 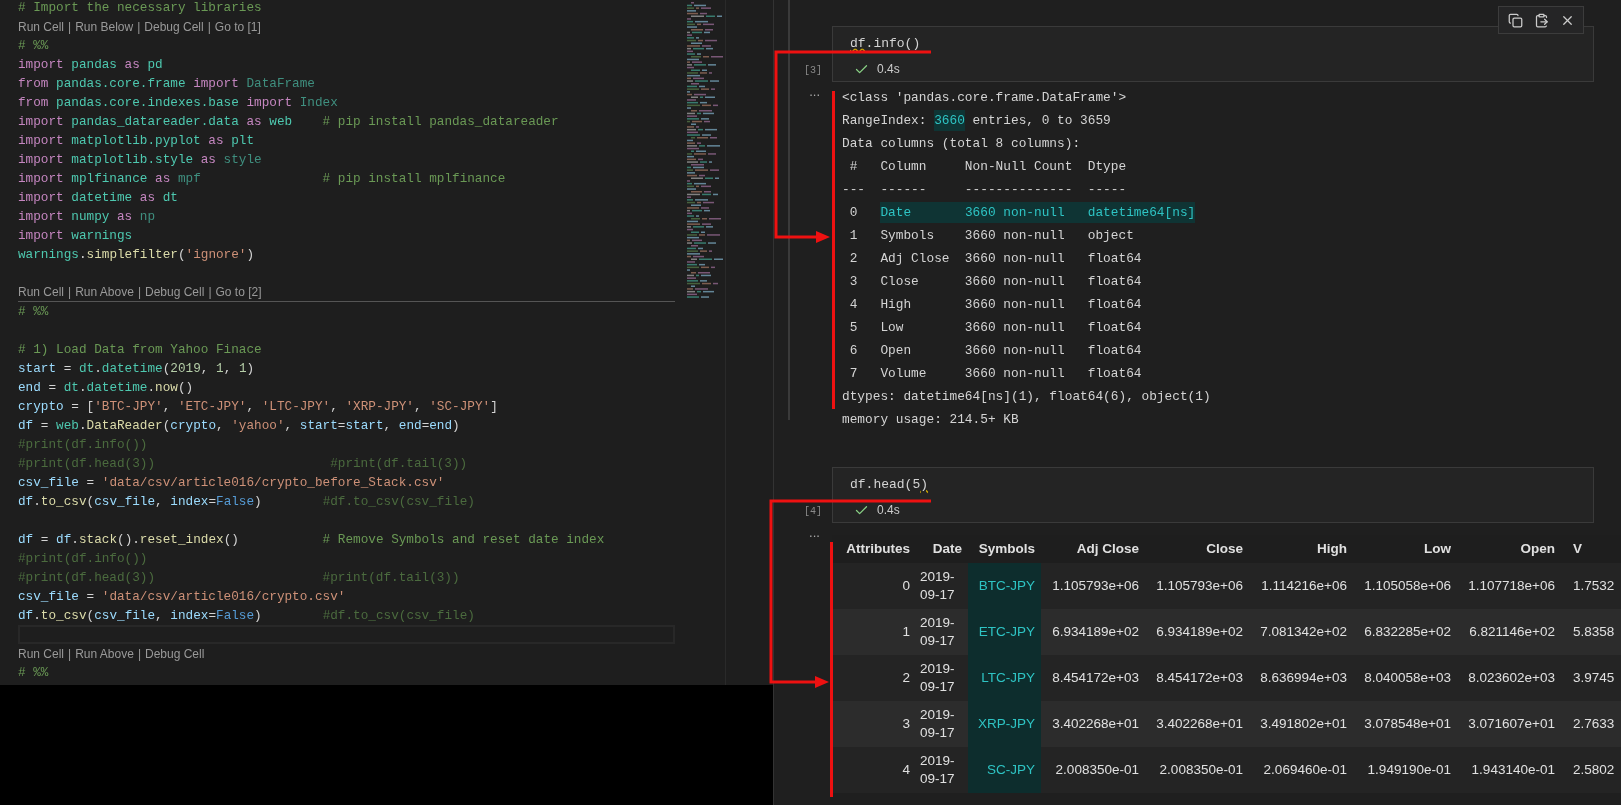 I want to click on code-line: import matplotlib.style as style, so click(x=140, y=160).